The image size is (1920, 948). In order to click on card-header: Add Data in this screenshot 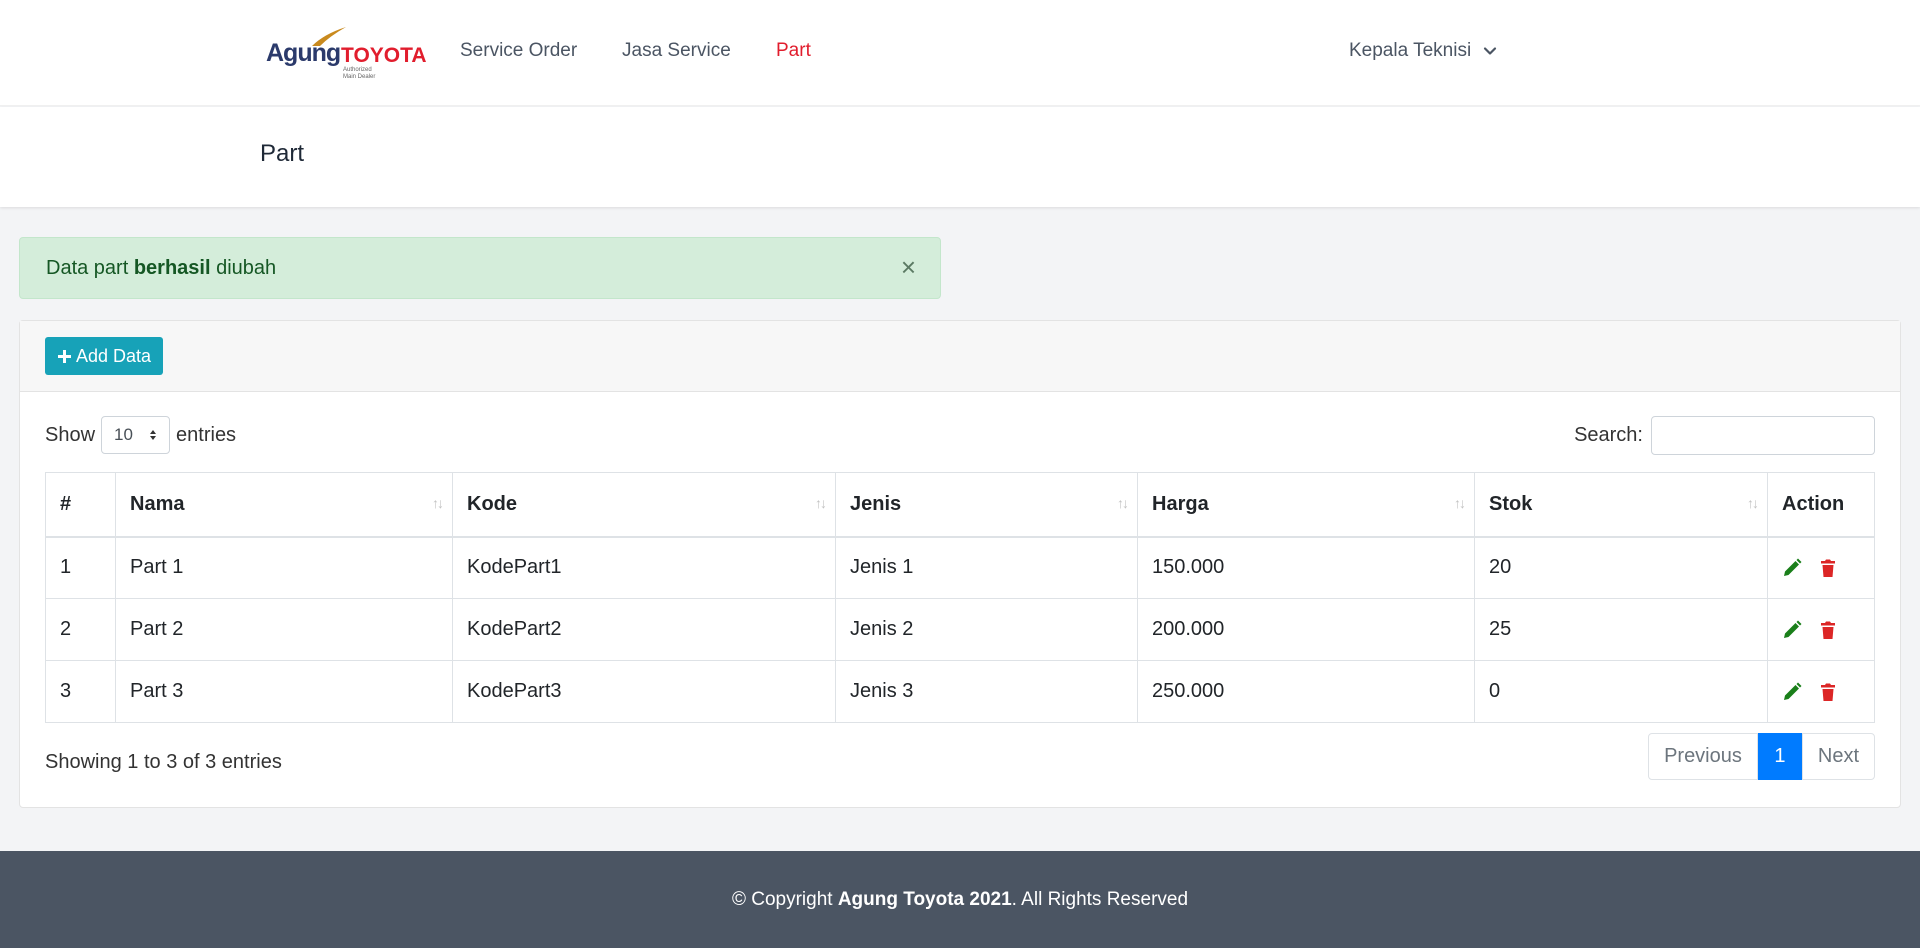, I will do `click(960, 356)`.